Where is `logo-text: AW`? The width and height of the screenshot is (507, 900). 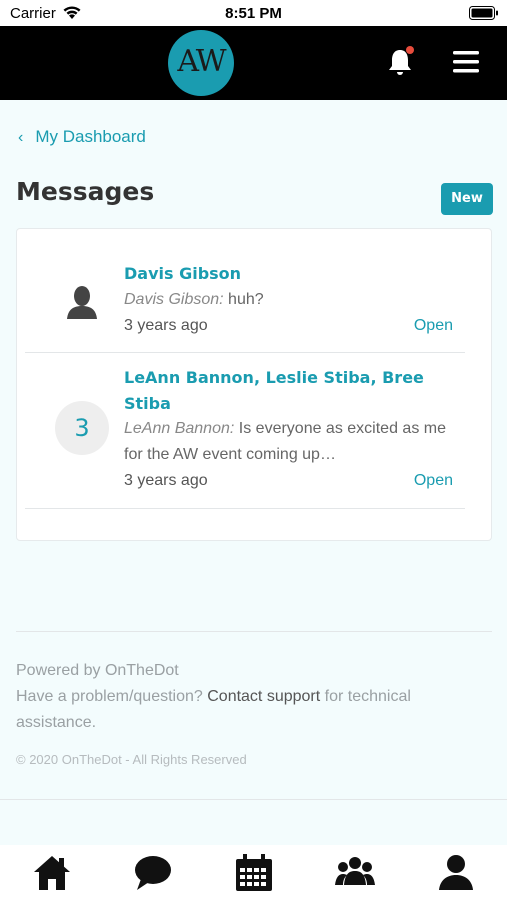 logo-text: AW is located at coordinates (201, 61).